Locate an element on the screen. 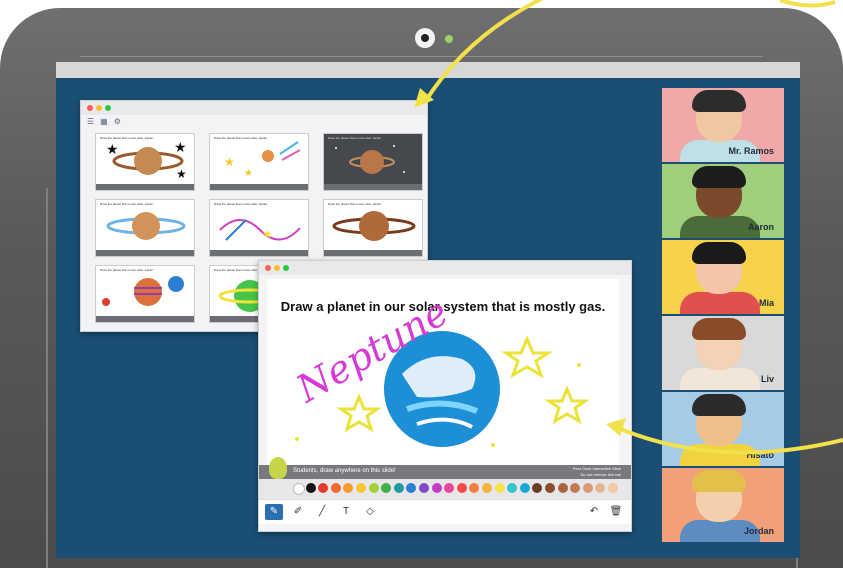 Image resolution: width=843 pixels, height=568 pixels. participant-tile: Jordan is located at coordinates (723, 505).